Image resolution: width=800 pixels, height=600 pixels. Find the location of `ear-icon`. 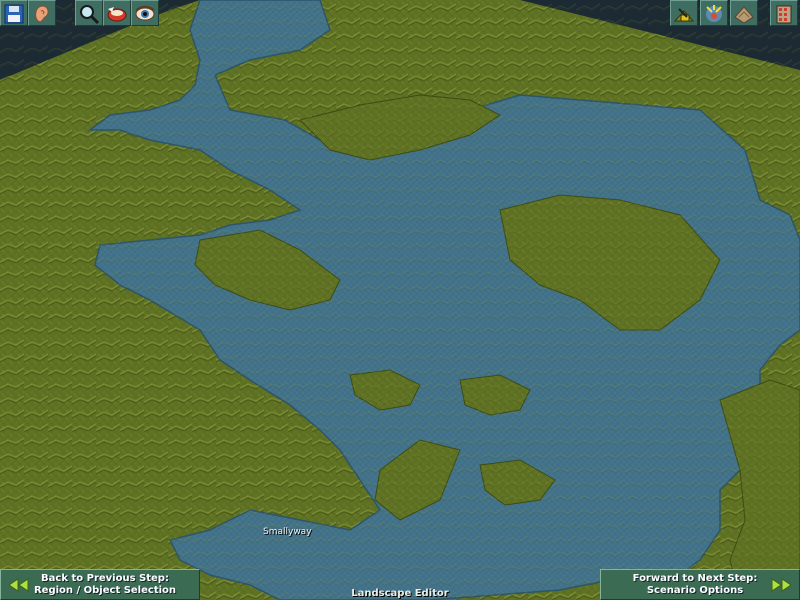

ear-icon is located at coordinates (42, 14).